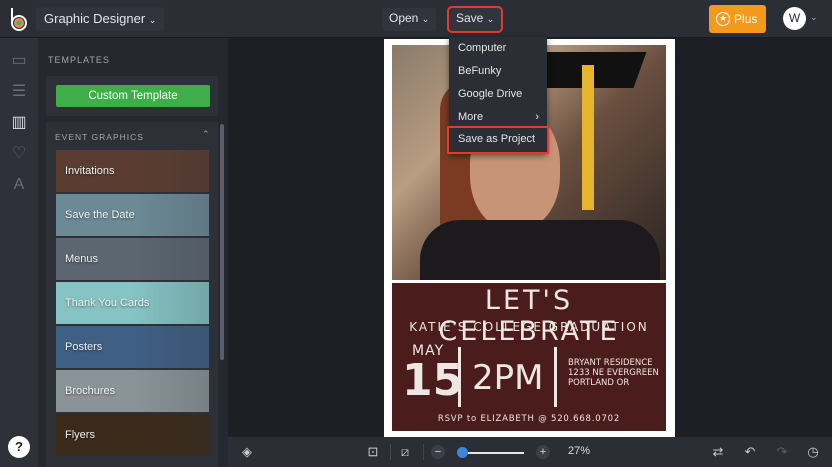  I want to click on template-card: Thank You Cards, so click(132, 303).